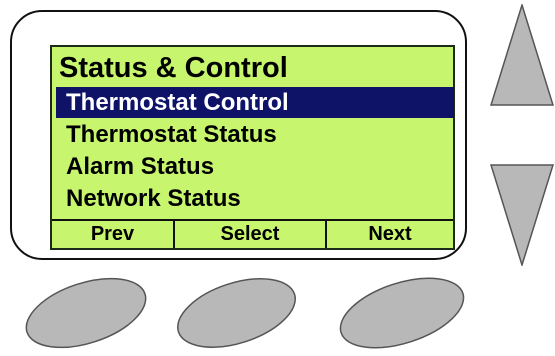  I want to click on screen-title: Status & Control, so click(173, 68).